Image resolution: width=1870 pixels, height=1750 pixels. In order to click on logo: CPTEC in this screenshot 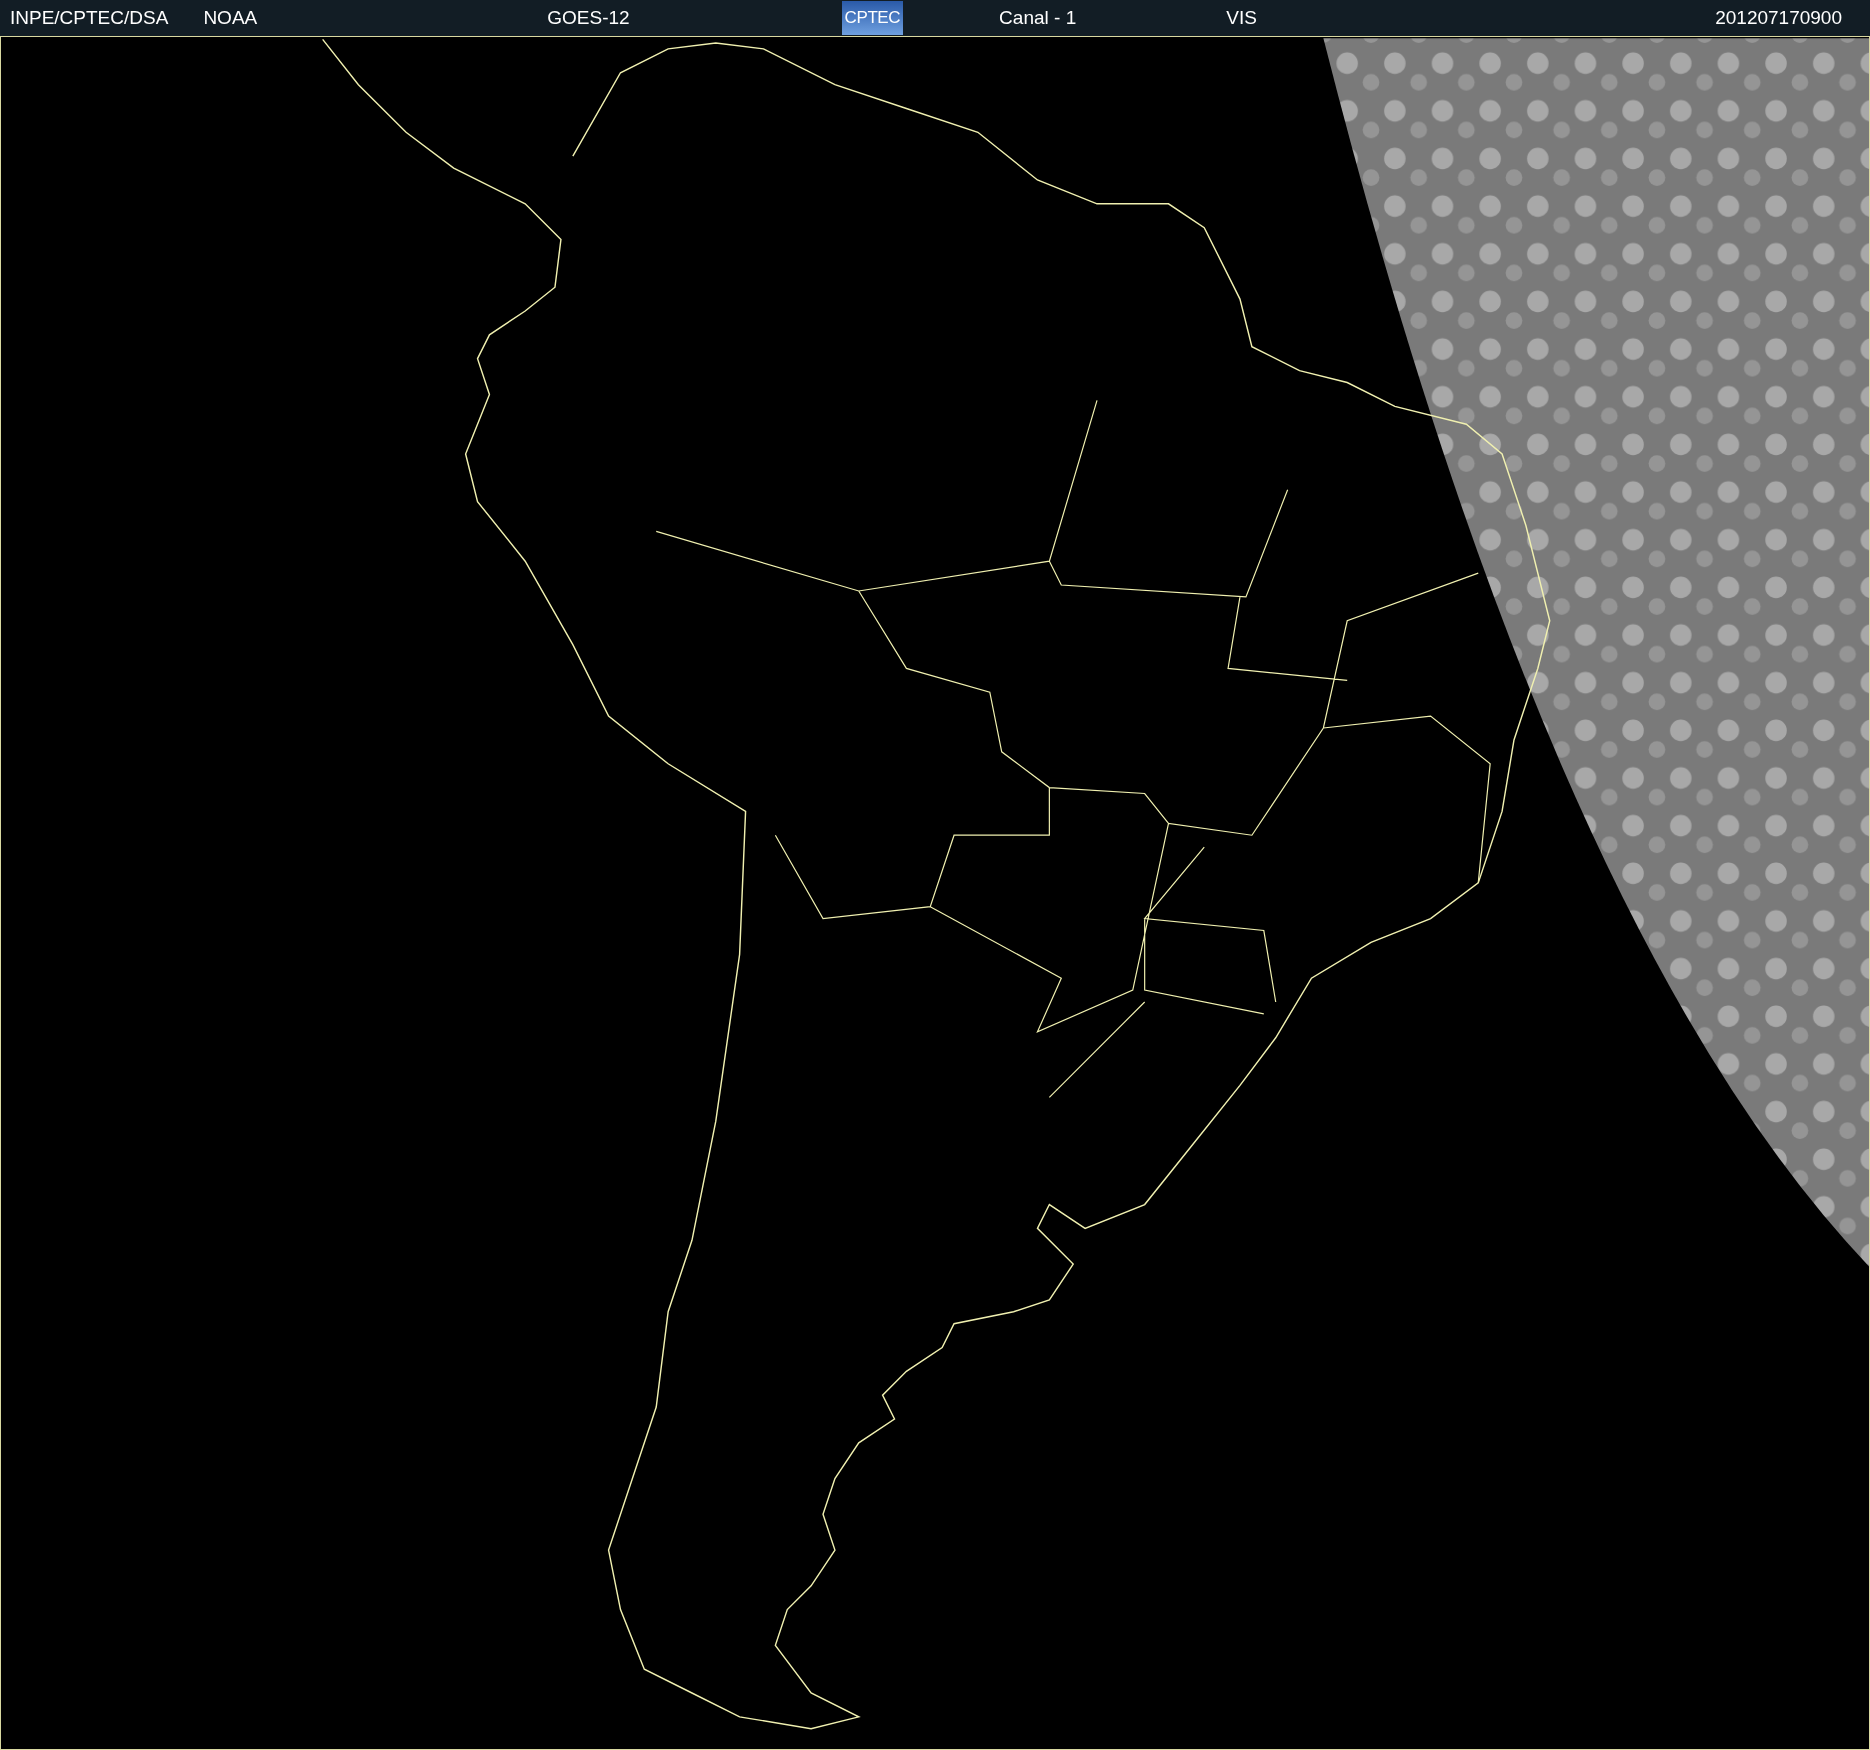, I will do `click(872, 18)`.